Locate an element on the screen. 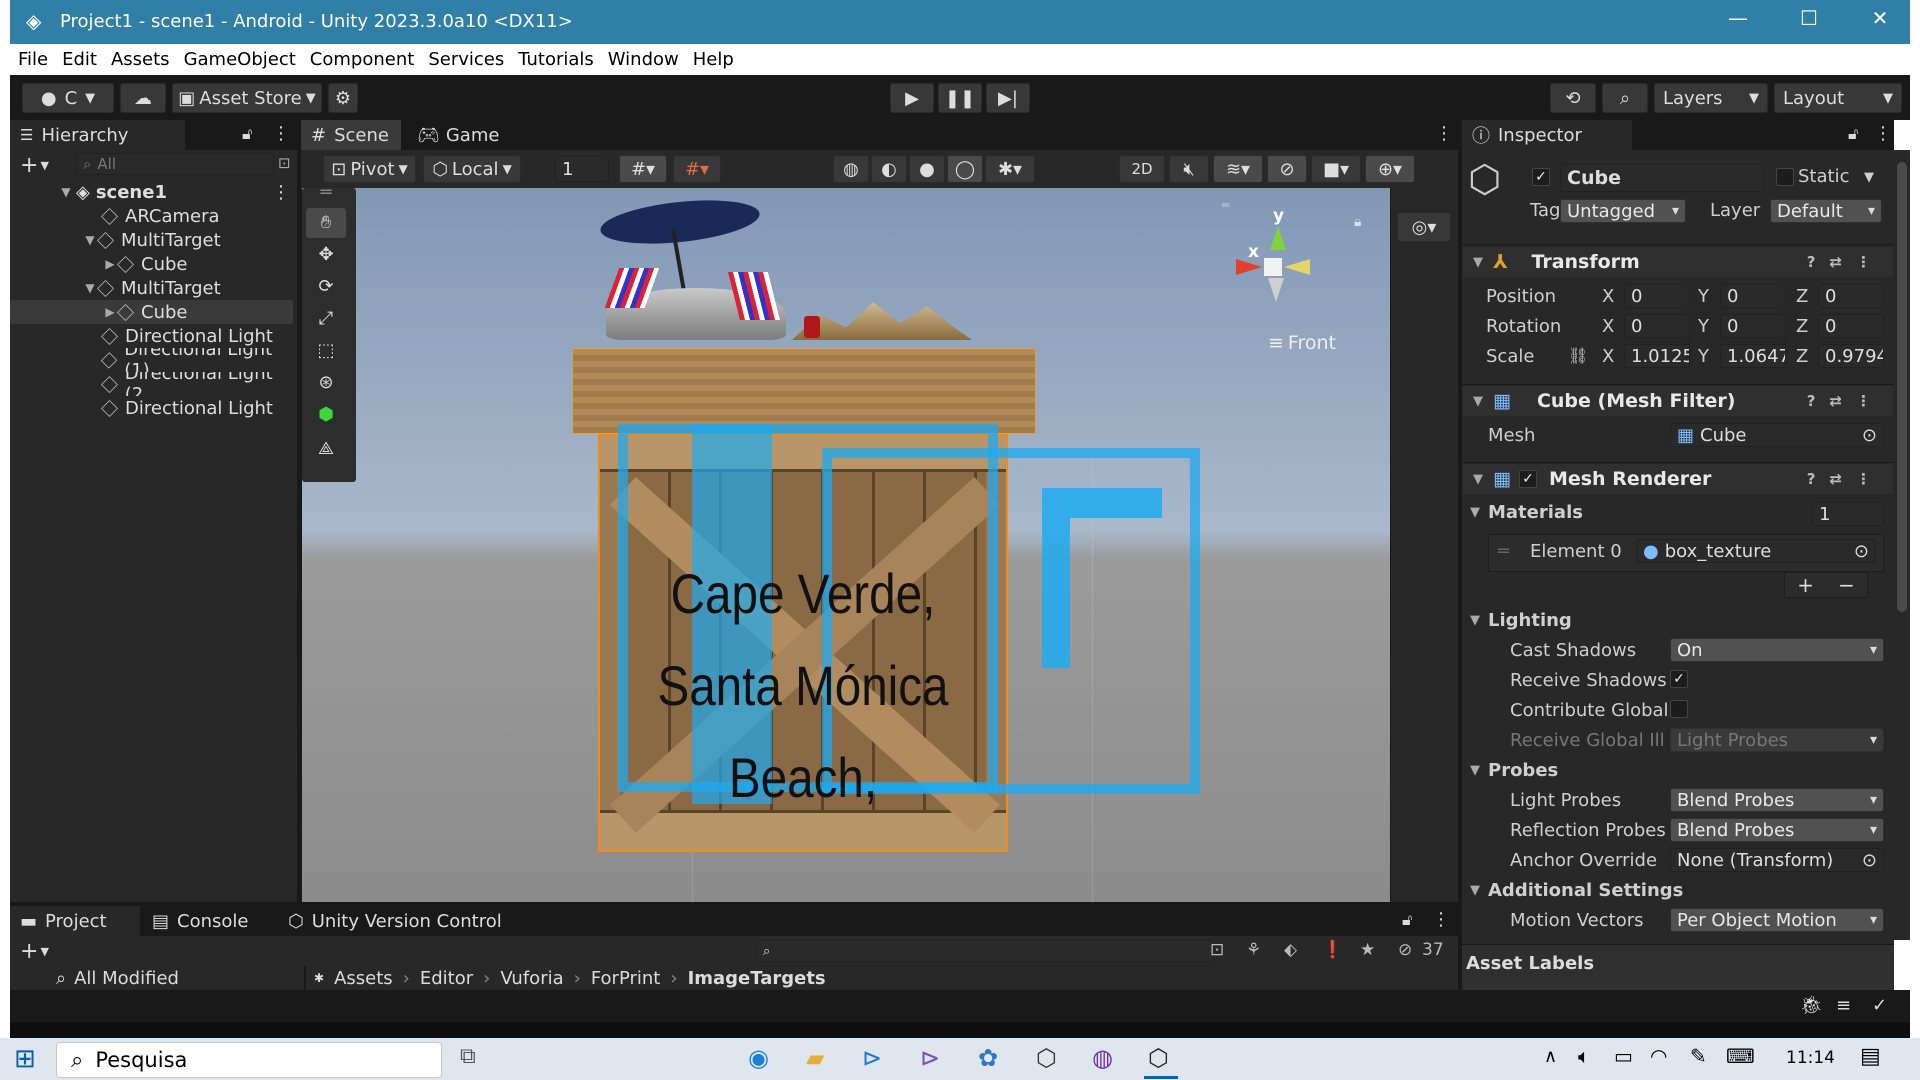  view-orientation-label: ≡ Front is located at coordinates (1302, 343).